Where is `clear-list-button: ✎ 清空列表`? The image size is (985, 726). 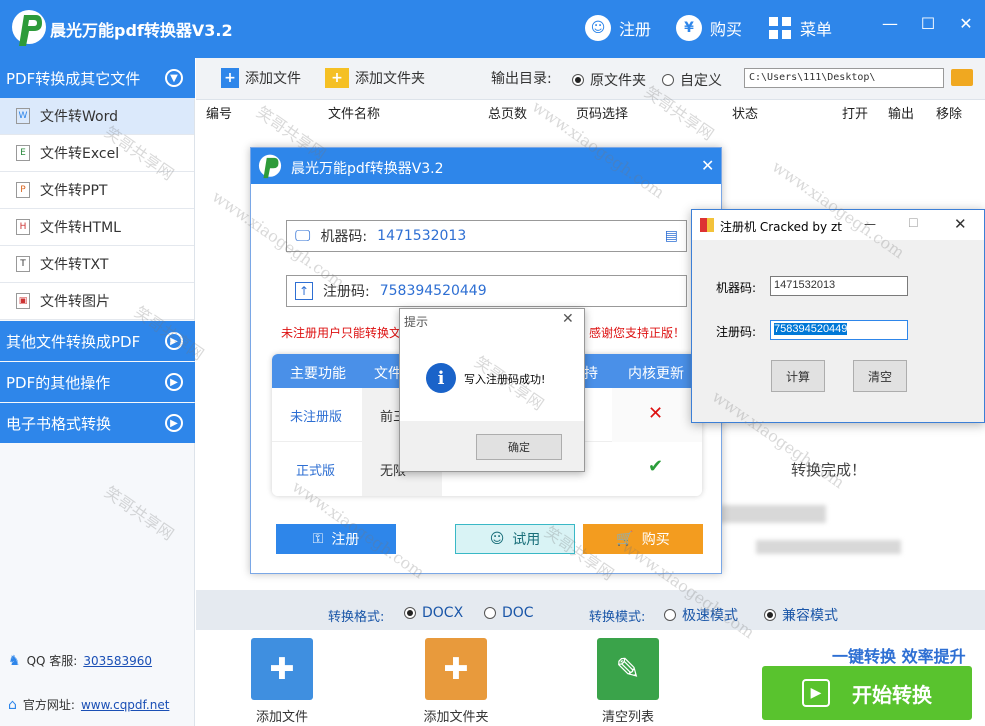
clear-list-button: ✎ 清空列表 is located at coordinates (628, 681).